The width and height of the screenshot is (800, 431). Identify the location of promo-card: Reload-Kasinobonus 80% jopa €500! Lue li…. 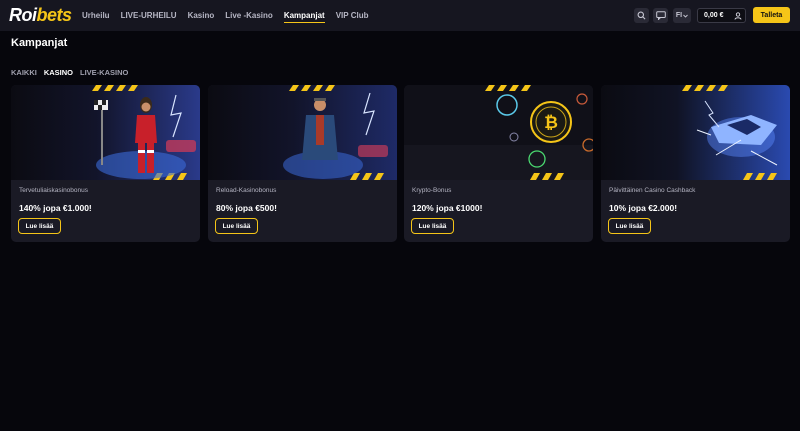
(302, 163).